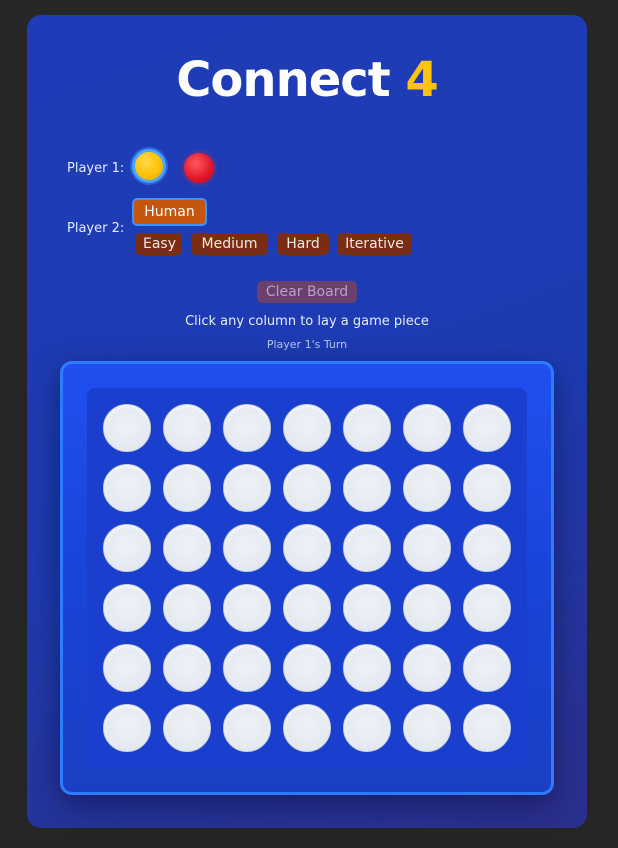 The height and width of the screenshot is (848, 618). I want to click on turn-status: Player 1's Turn, so click(307, 344).